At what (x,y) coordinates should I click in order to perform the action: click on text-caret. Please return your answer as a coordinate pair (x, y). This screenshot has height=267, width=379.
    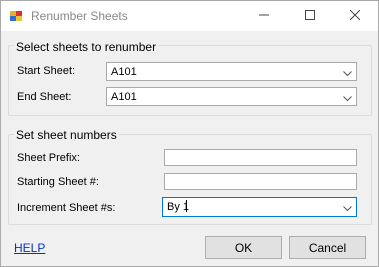
    Looking at the image, I should click on (186, 206).